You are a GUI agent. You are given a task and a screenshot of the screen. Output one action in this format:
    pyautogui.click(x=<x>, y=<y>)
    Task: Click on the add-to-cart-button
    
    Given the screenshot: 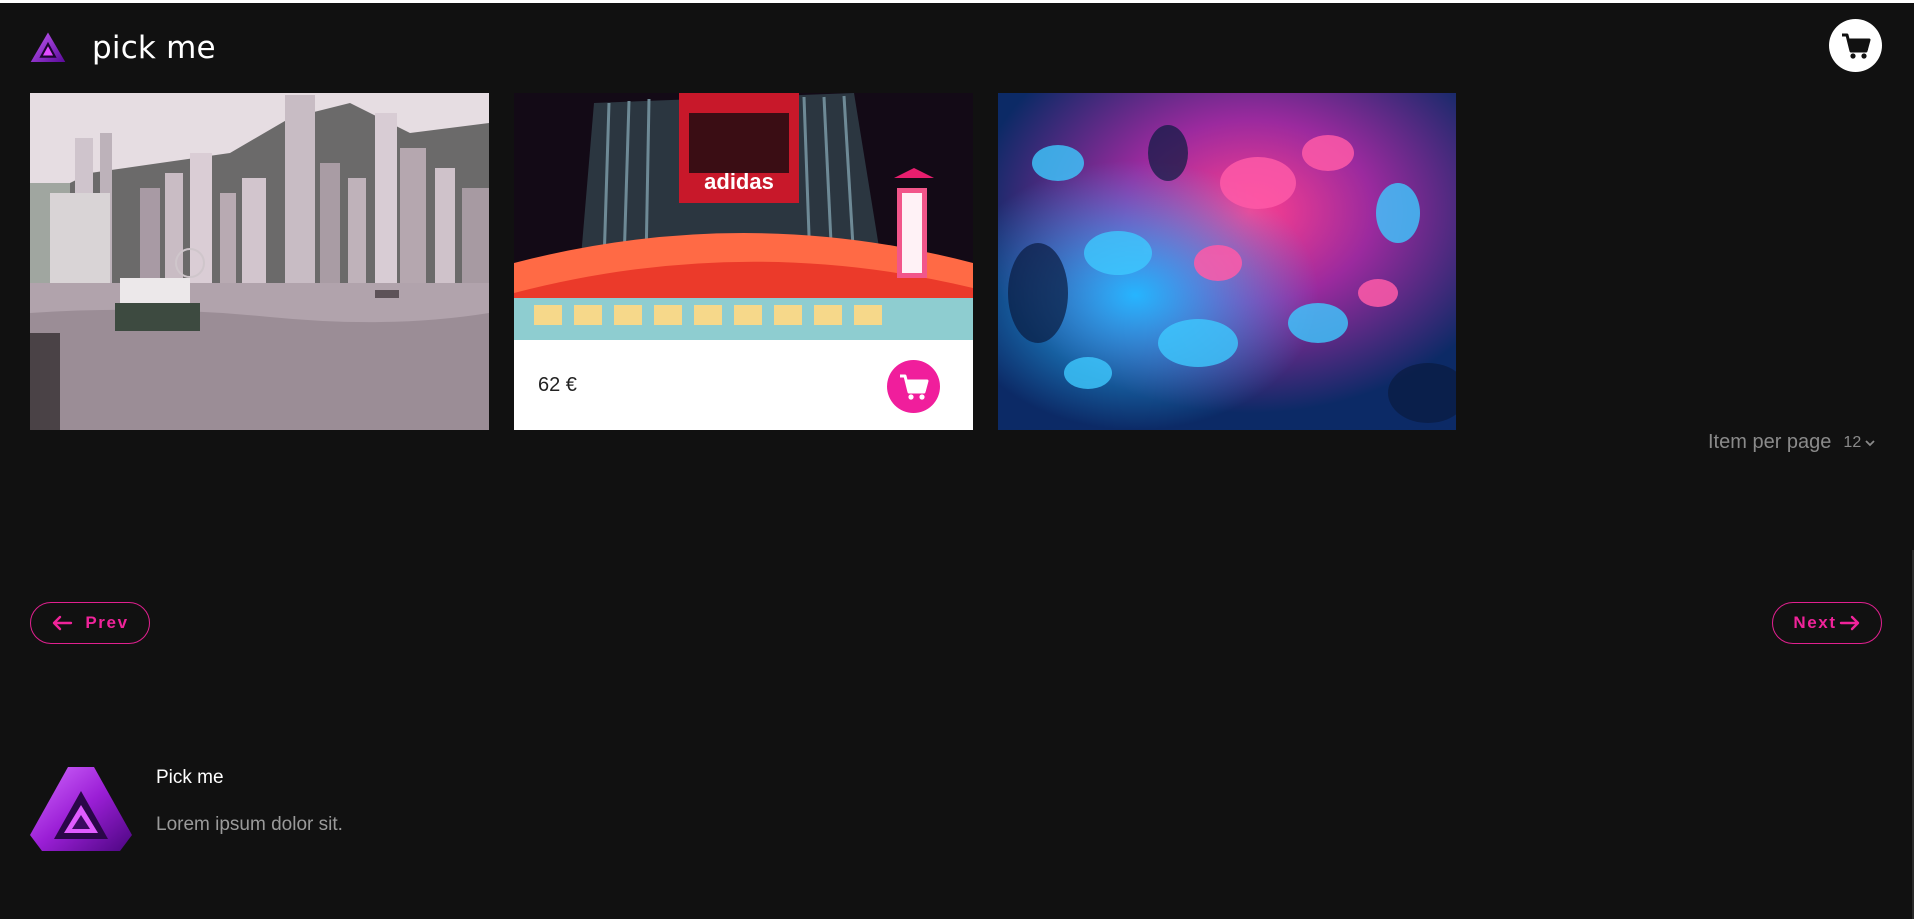 What is the action you would take?
    pyautogui.click(x=913, y=386)
    